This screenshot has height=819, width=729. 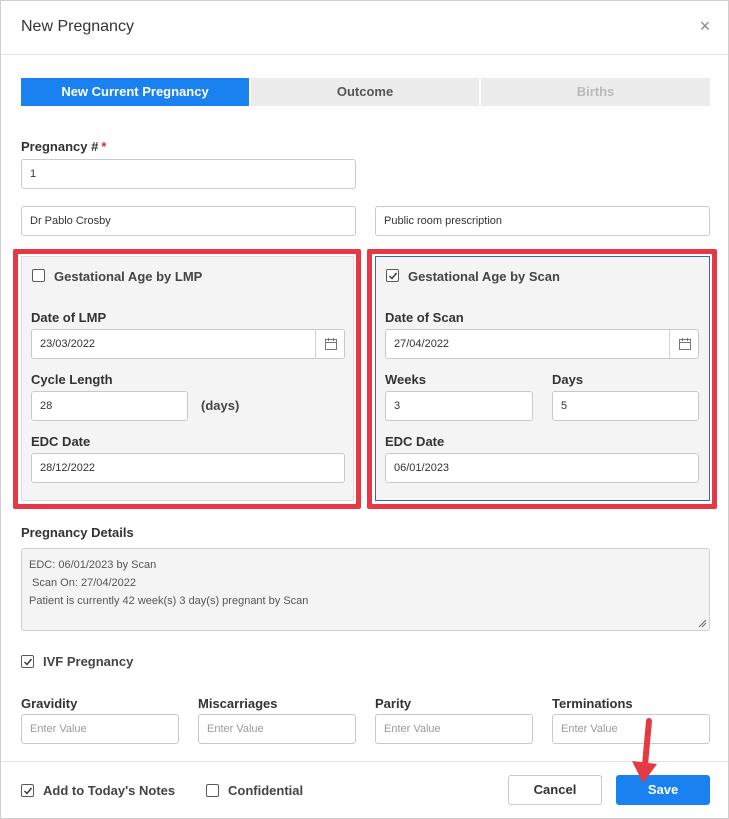 I want to click on lmp-edc-label: EDC Date, so click(x=61, y=441).